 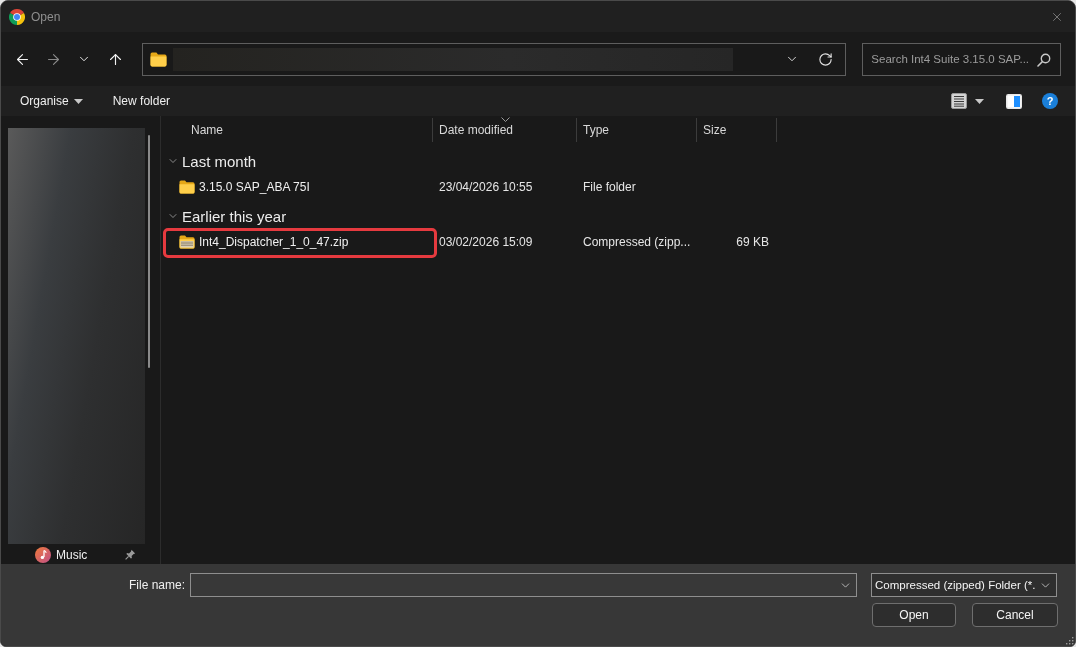 What do you see at coordinates (187, 242) in the screenshot?
I see `zip-folder-icon` at bounding box center [187, 242].